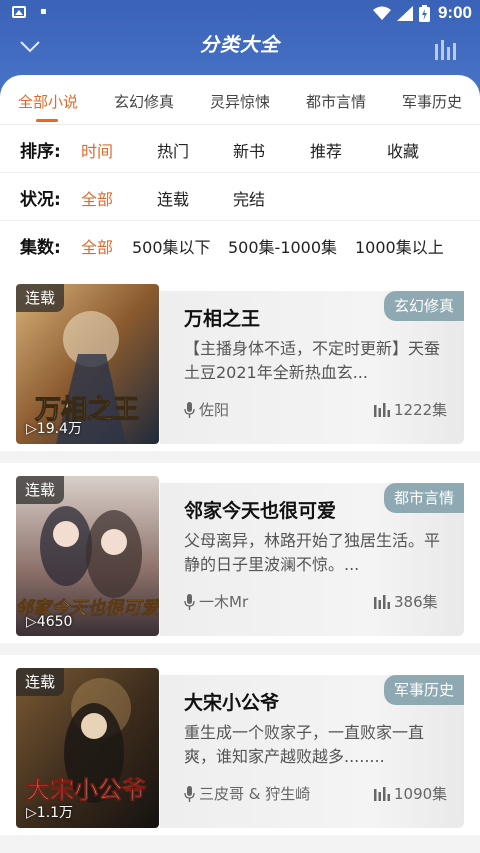  I want to click on episodes-label: 集数:, so click(40, 248).